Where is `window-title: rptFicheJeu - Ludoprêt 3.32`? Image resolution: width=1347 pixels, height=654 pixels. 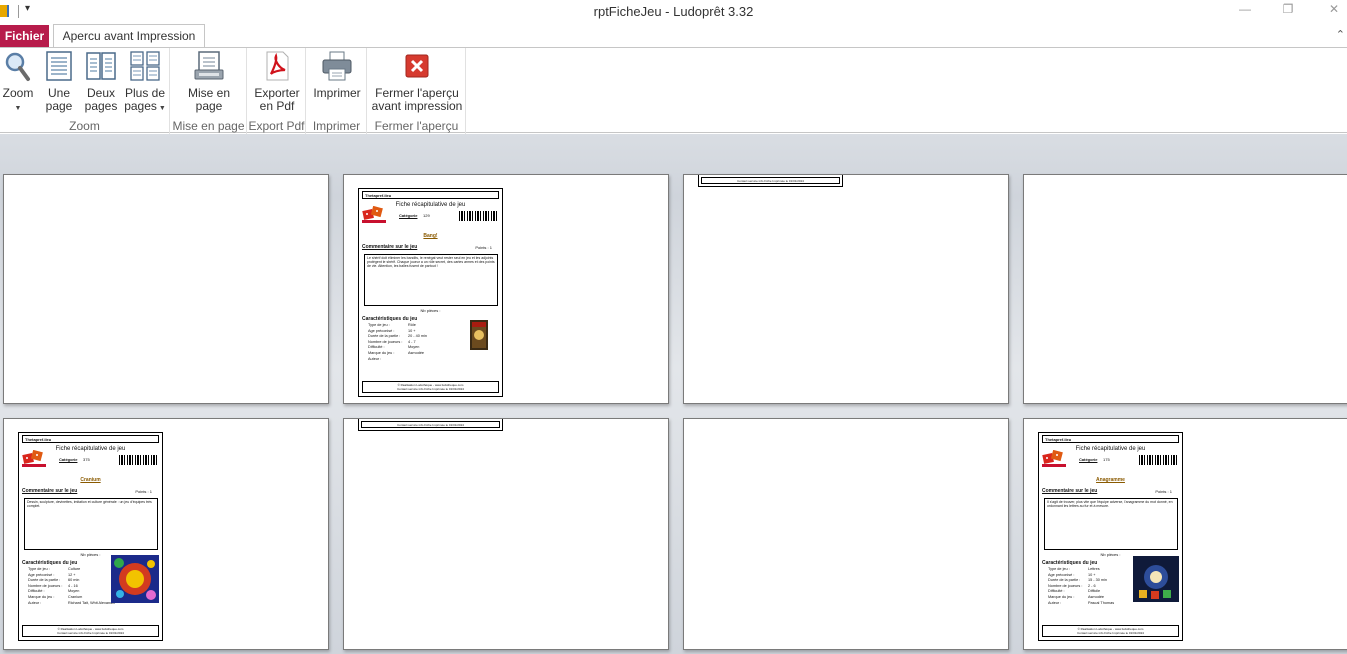
window-title: rptFicheJeu - Ludoprêt 3.32 is located at coordinates (673, 11).